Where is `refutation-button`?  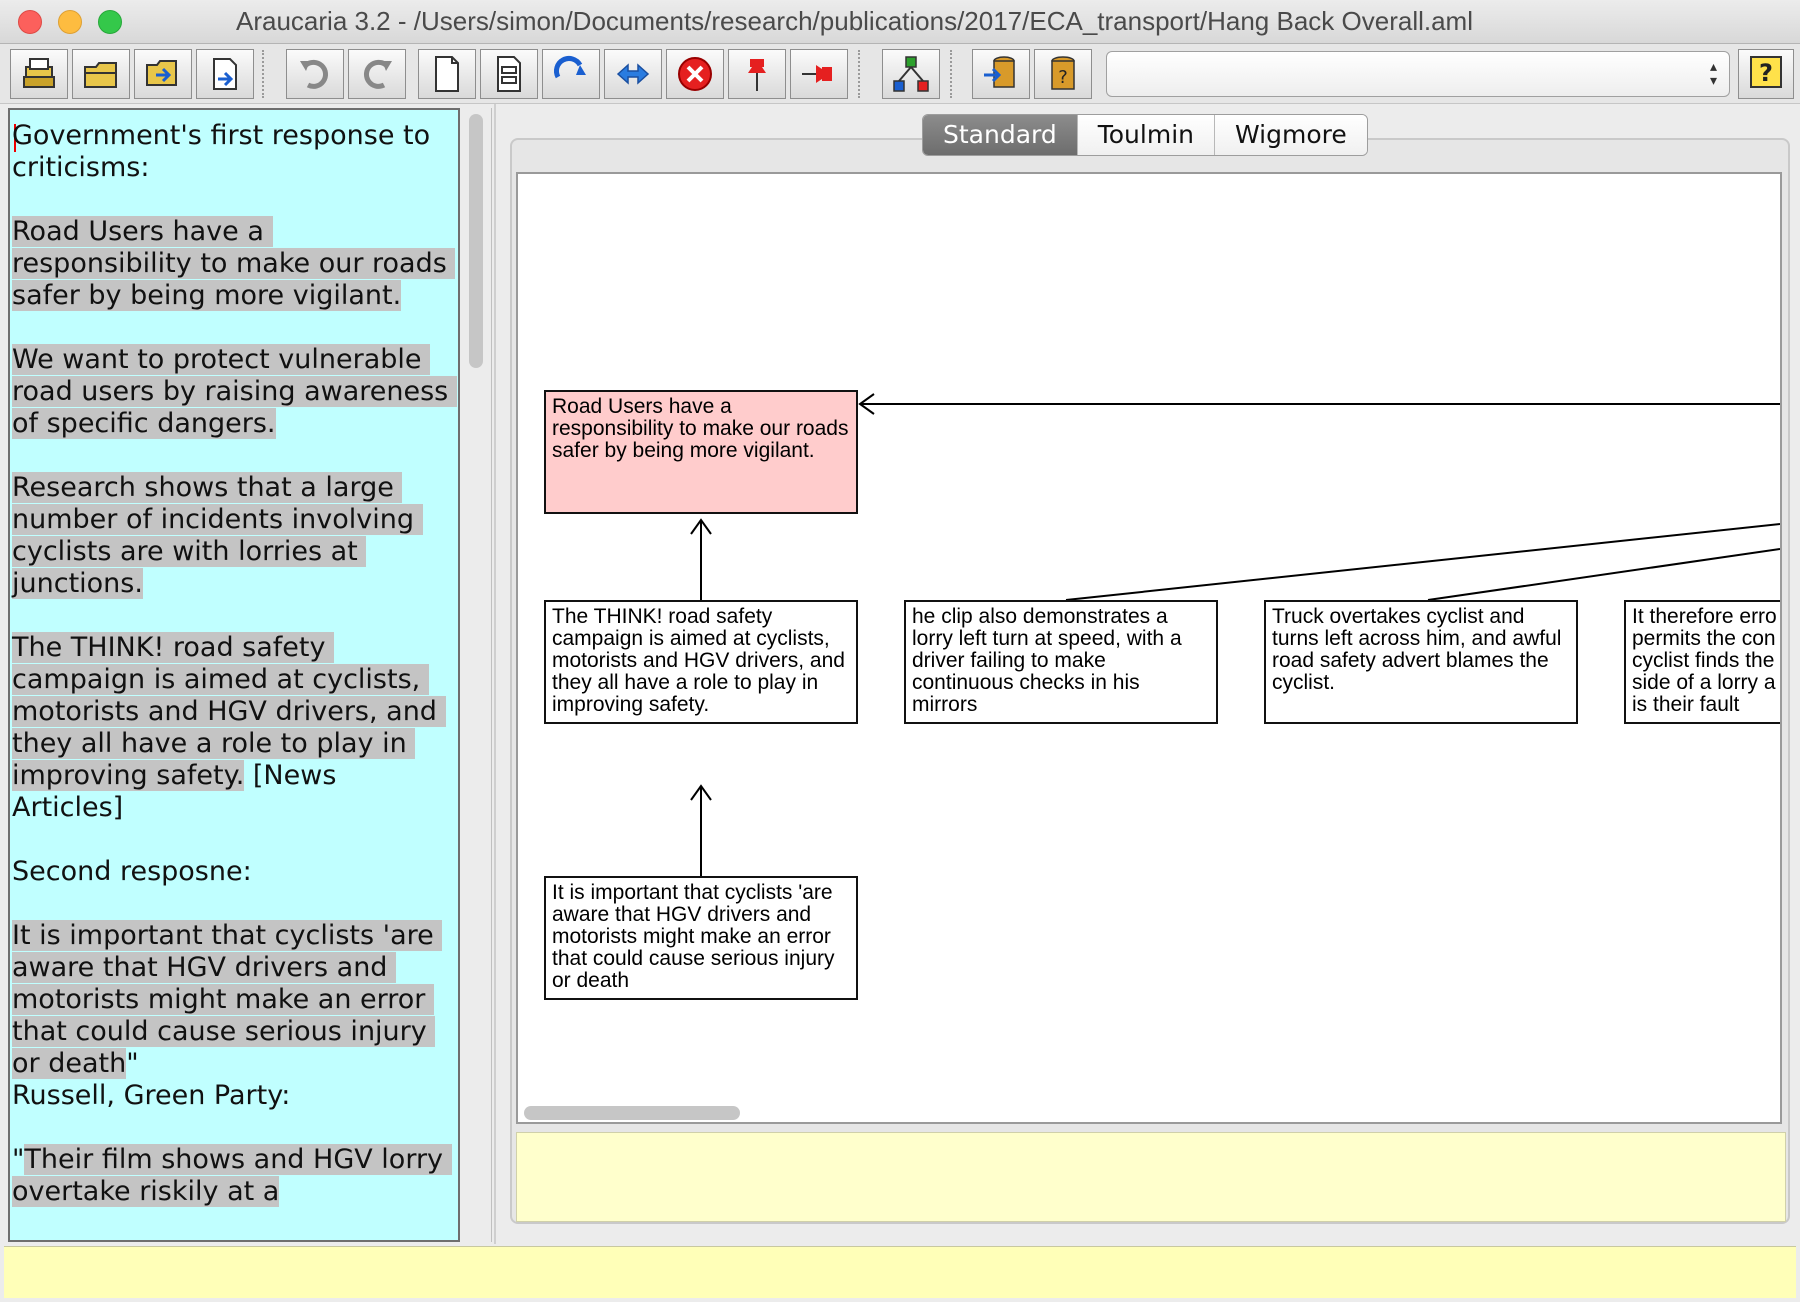 refutation-button is located at coordinates (633, 74).